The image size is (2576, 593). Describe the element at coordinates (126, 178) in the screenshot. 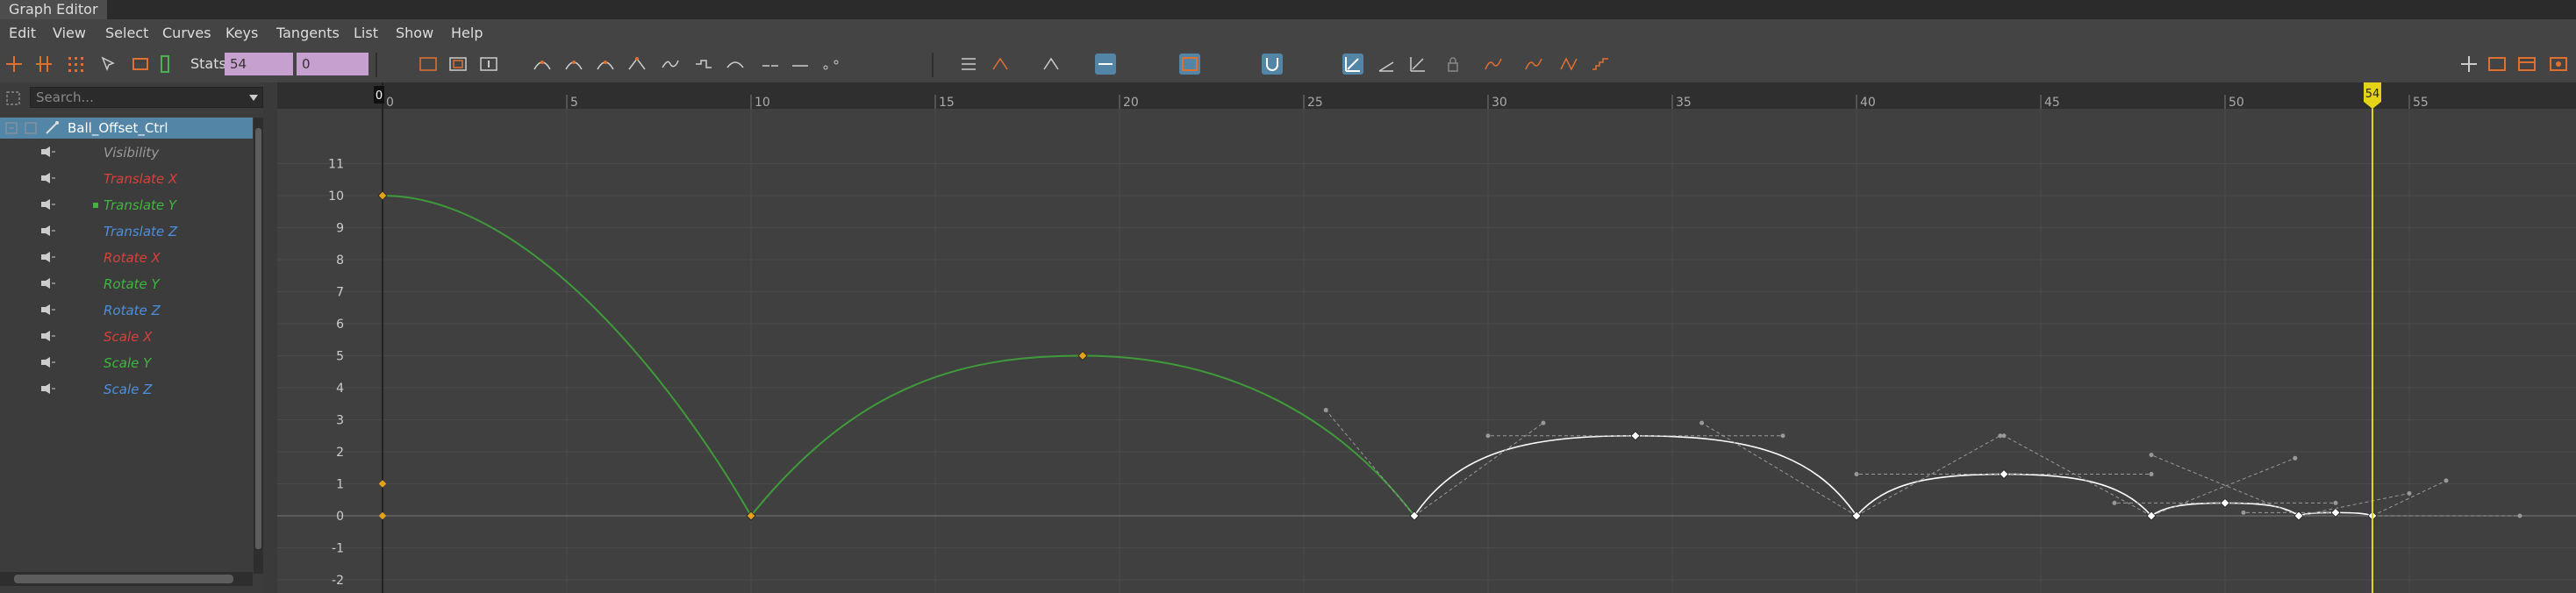

I see `channel-row: Translate X` at that location.